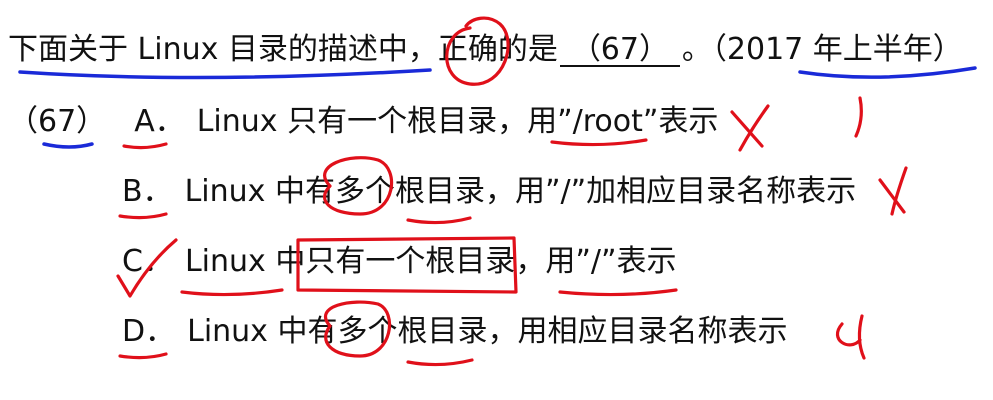 Image resolution: width=993 pixels, height=400 pixels. I want to click on a-underline-mark, so click(145, 146).